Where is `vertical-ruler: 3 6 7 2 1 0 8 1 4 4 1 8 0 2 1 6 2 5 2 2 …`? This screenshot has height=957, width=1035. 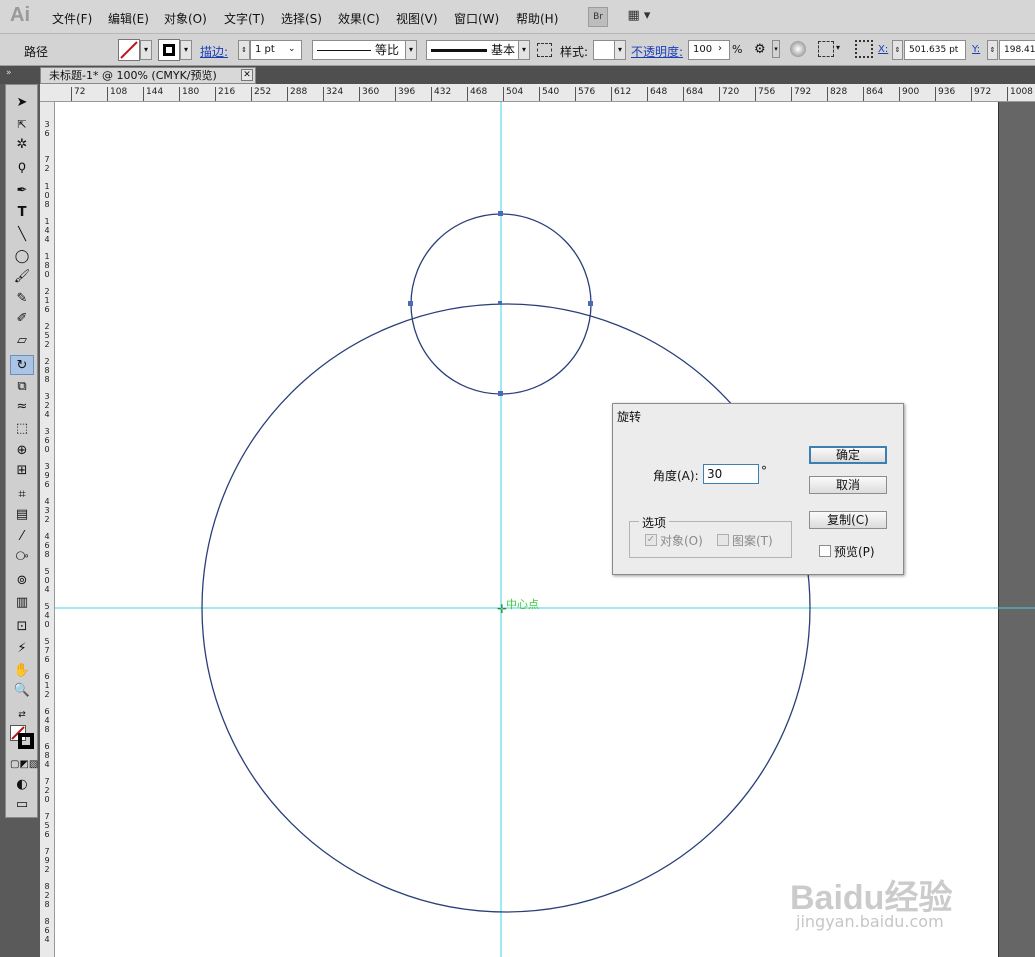 vertical-ruler: 3 6 7 2 1 0 8 1 4 4 1 8 0 2 1 6 2 5 2 2 … is located at coordinates (47, 529).